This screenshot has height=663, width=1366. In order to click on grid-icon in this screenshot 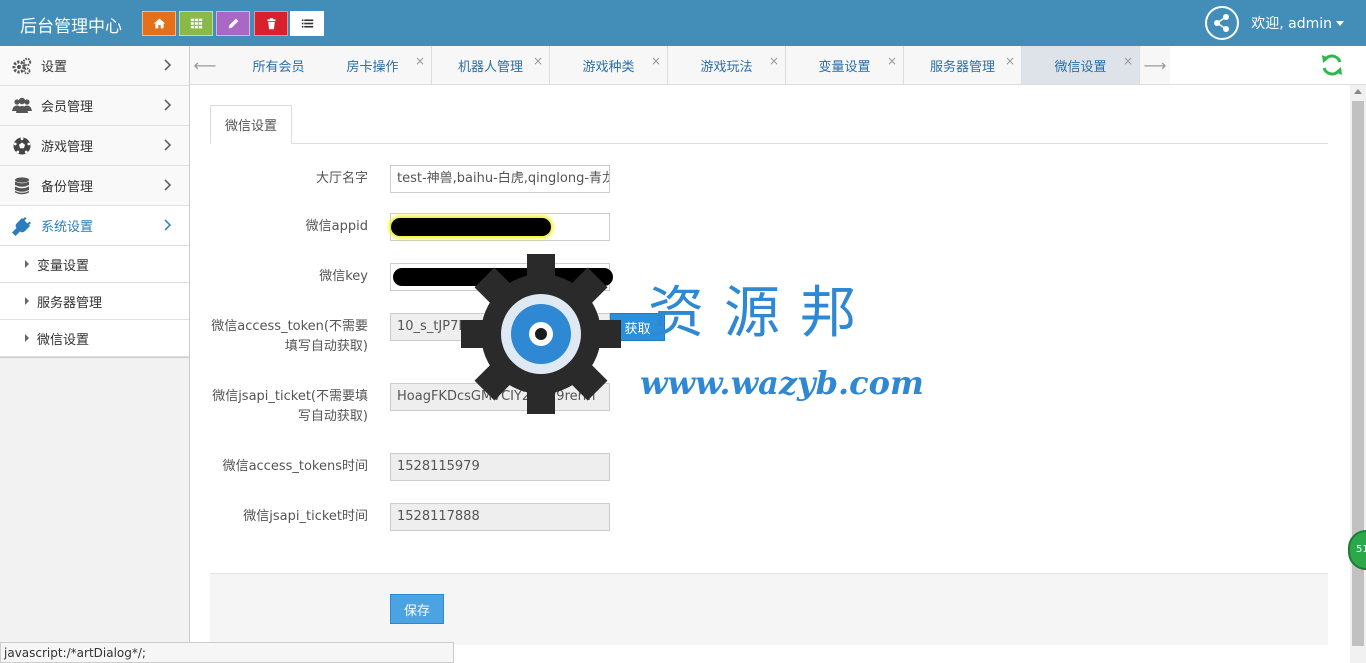, I will do `click(196, 23)`.